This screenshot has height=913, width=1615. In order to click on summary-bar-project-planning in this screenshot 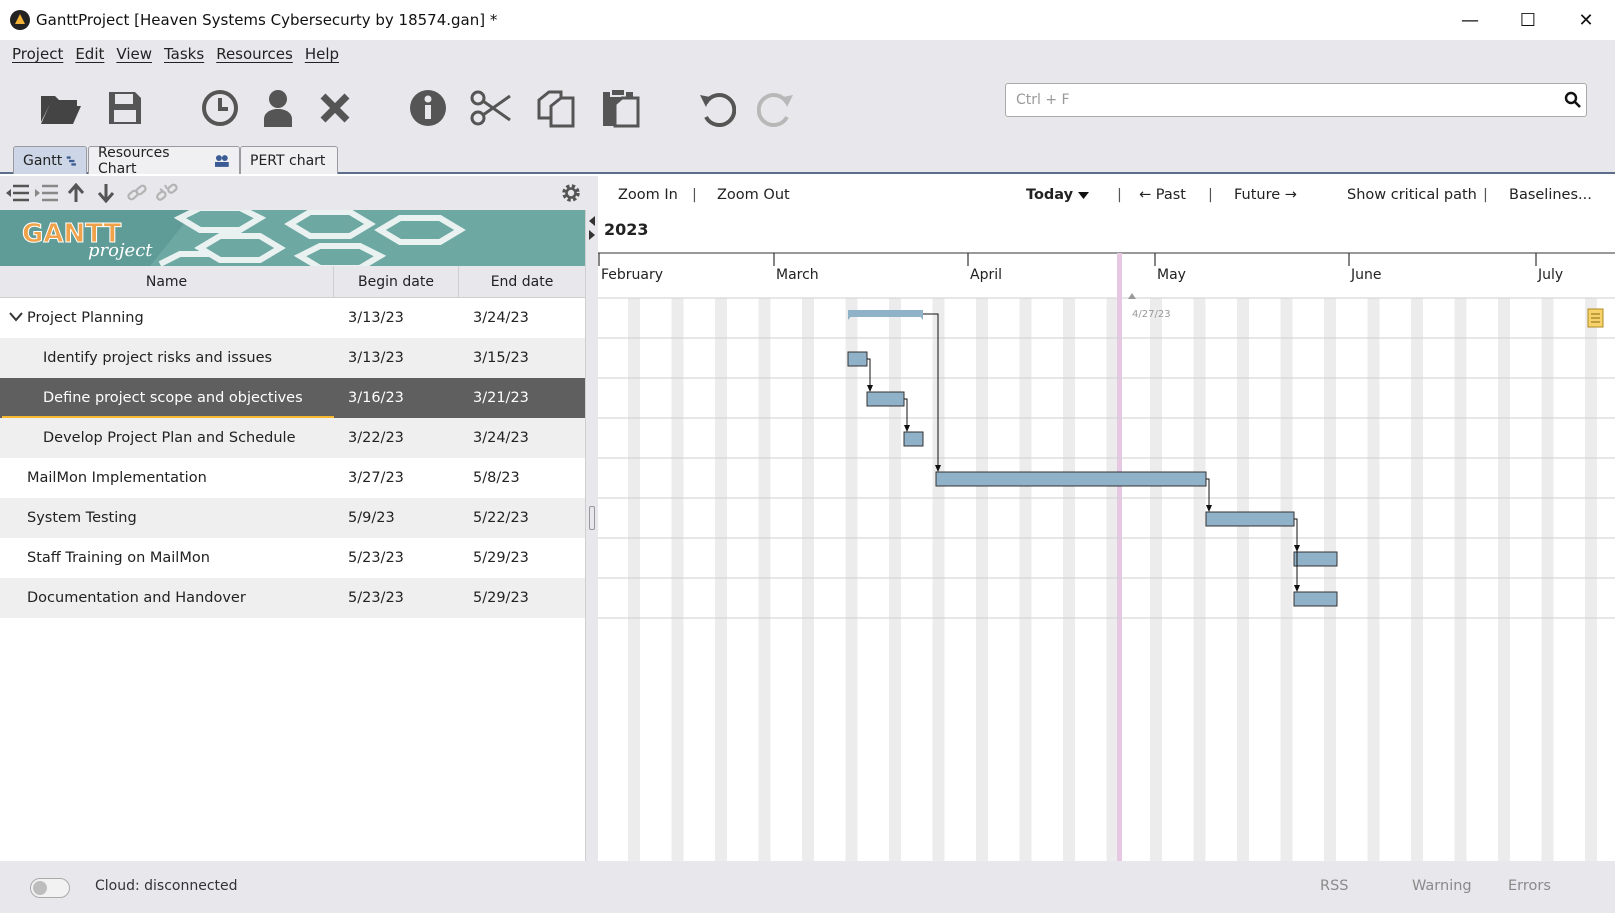, I will do `click(885, 315)`.